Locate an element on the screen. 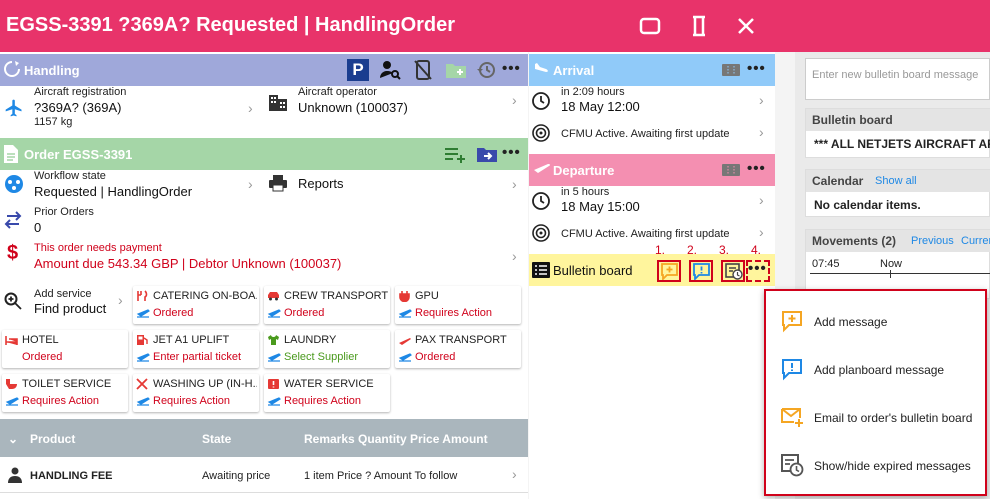  aircraft-operator-row: Aircraft operator Unknown (100037) › is located at coordinates (396, 108).